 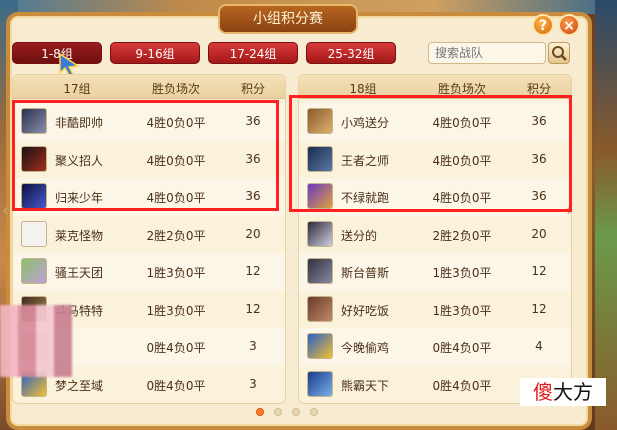 What do you see at coordinates (291, 413) in the screenshot?
I see `page-indicator` at bounding box center [291, 413].